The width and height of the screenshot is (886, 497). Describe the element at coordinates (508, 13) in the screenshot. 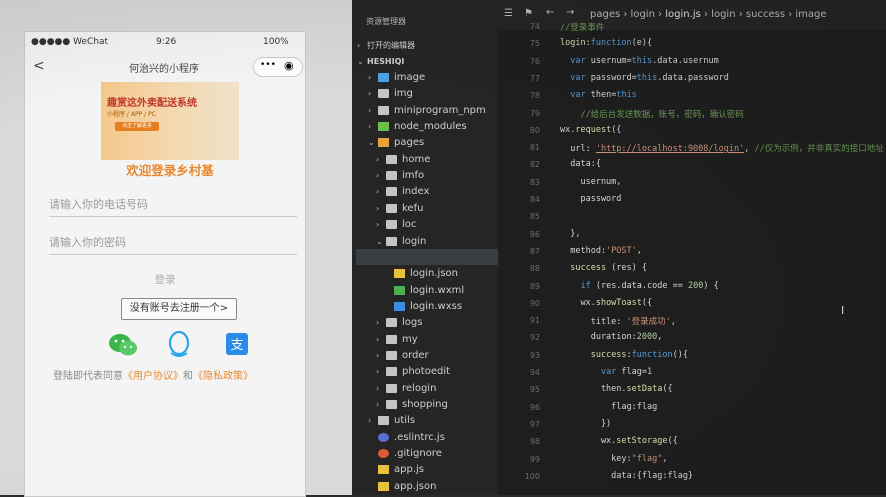

I see `list-icon: ☰` at that location.